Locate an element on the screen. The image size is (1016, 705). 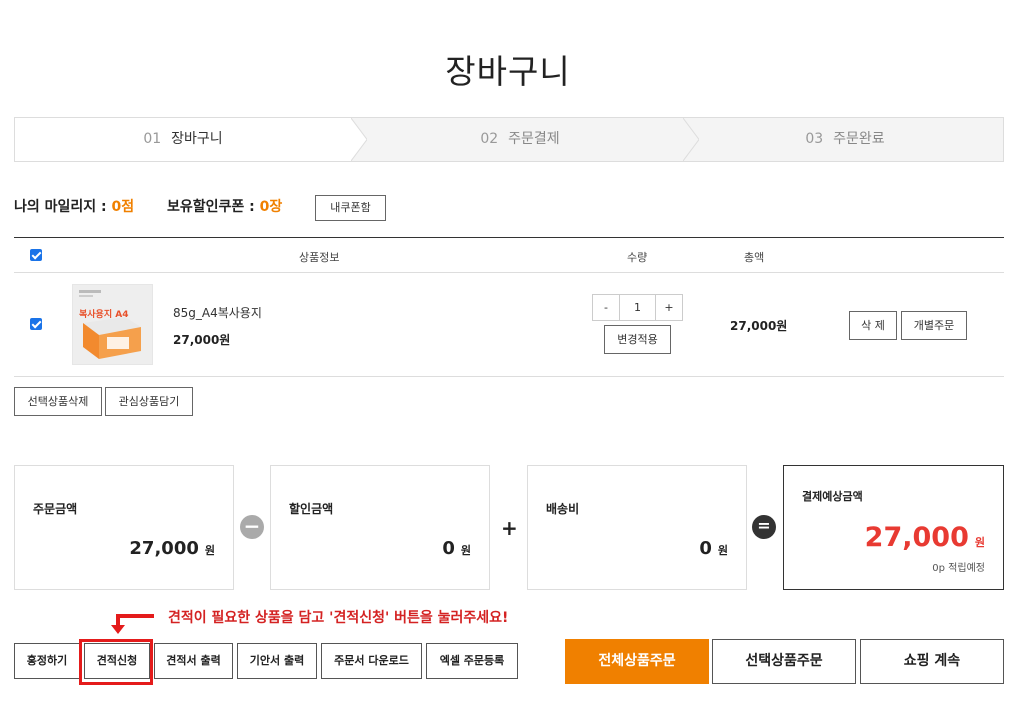
coupon-value: 0장 is located at coordinates (271, 207).